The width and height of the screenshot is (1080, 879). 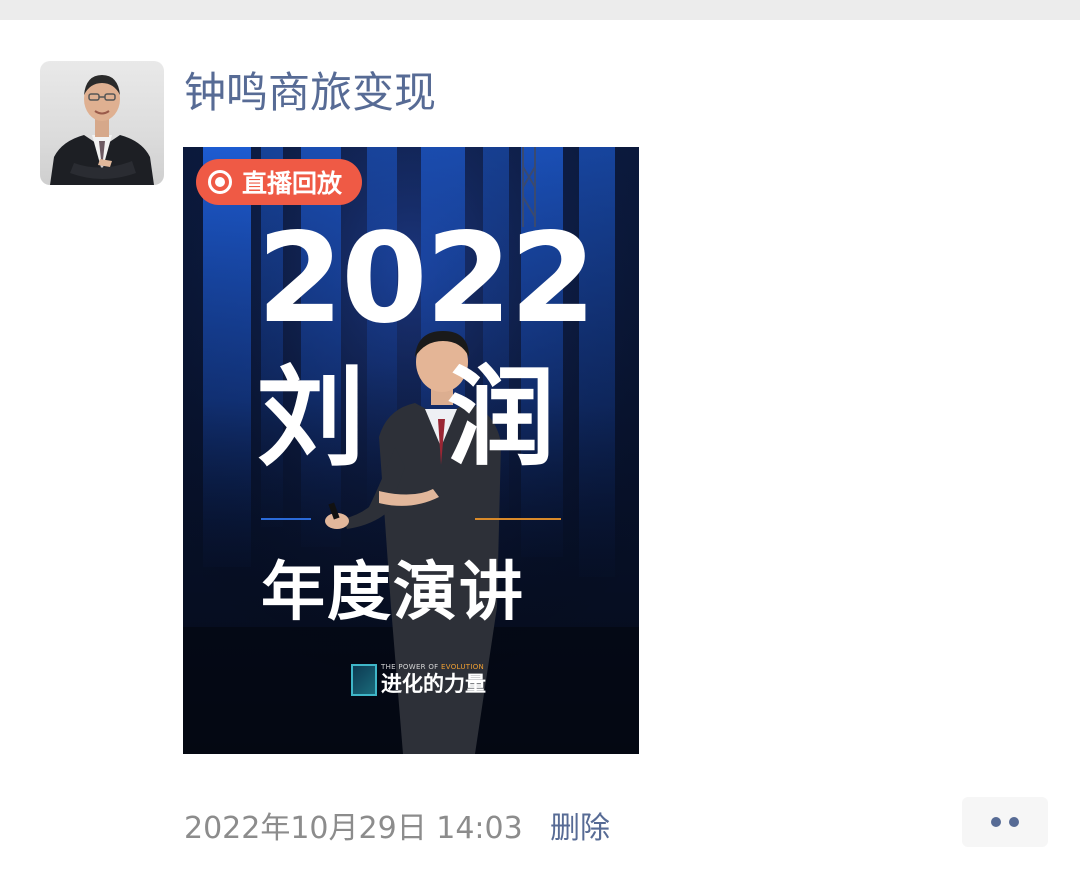 What do you see at coordinates (364, 680) in the screenshot?
I see `brand-logo-icon` at bounding box center [364, 680].